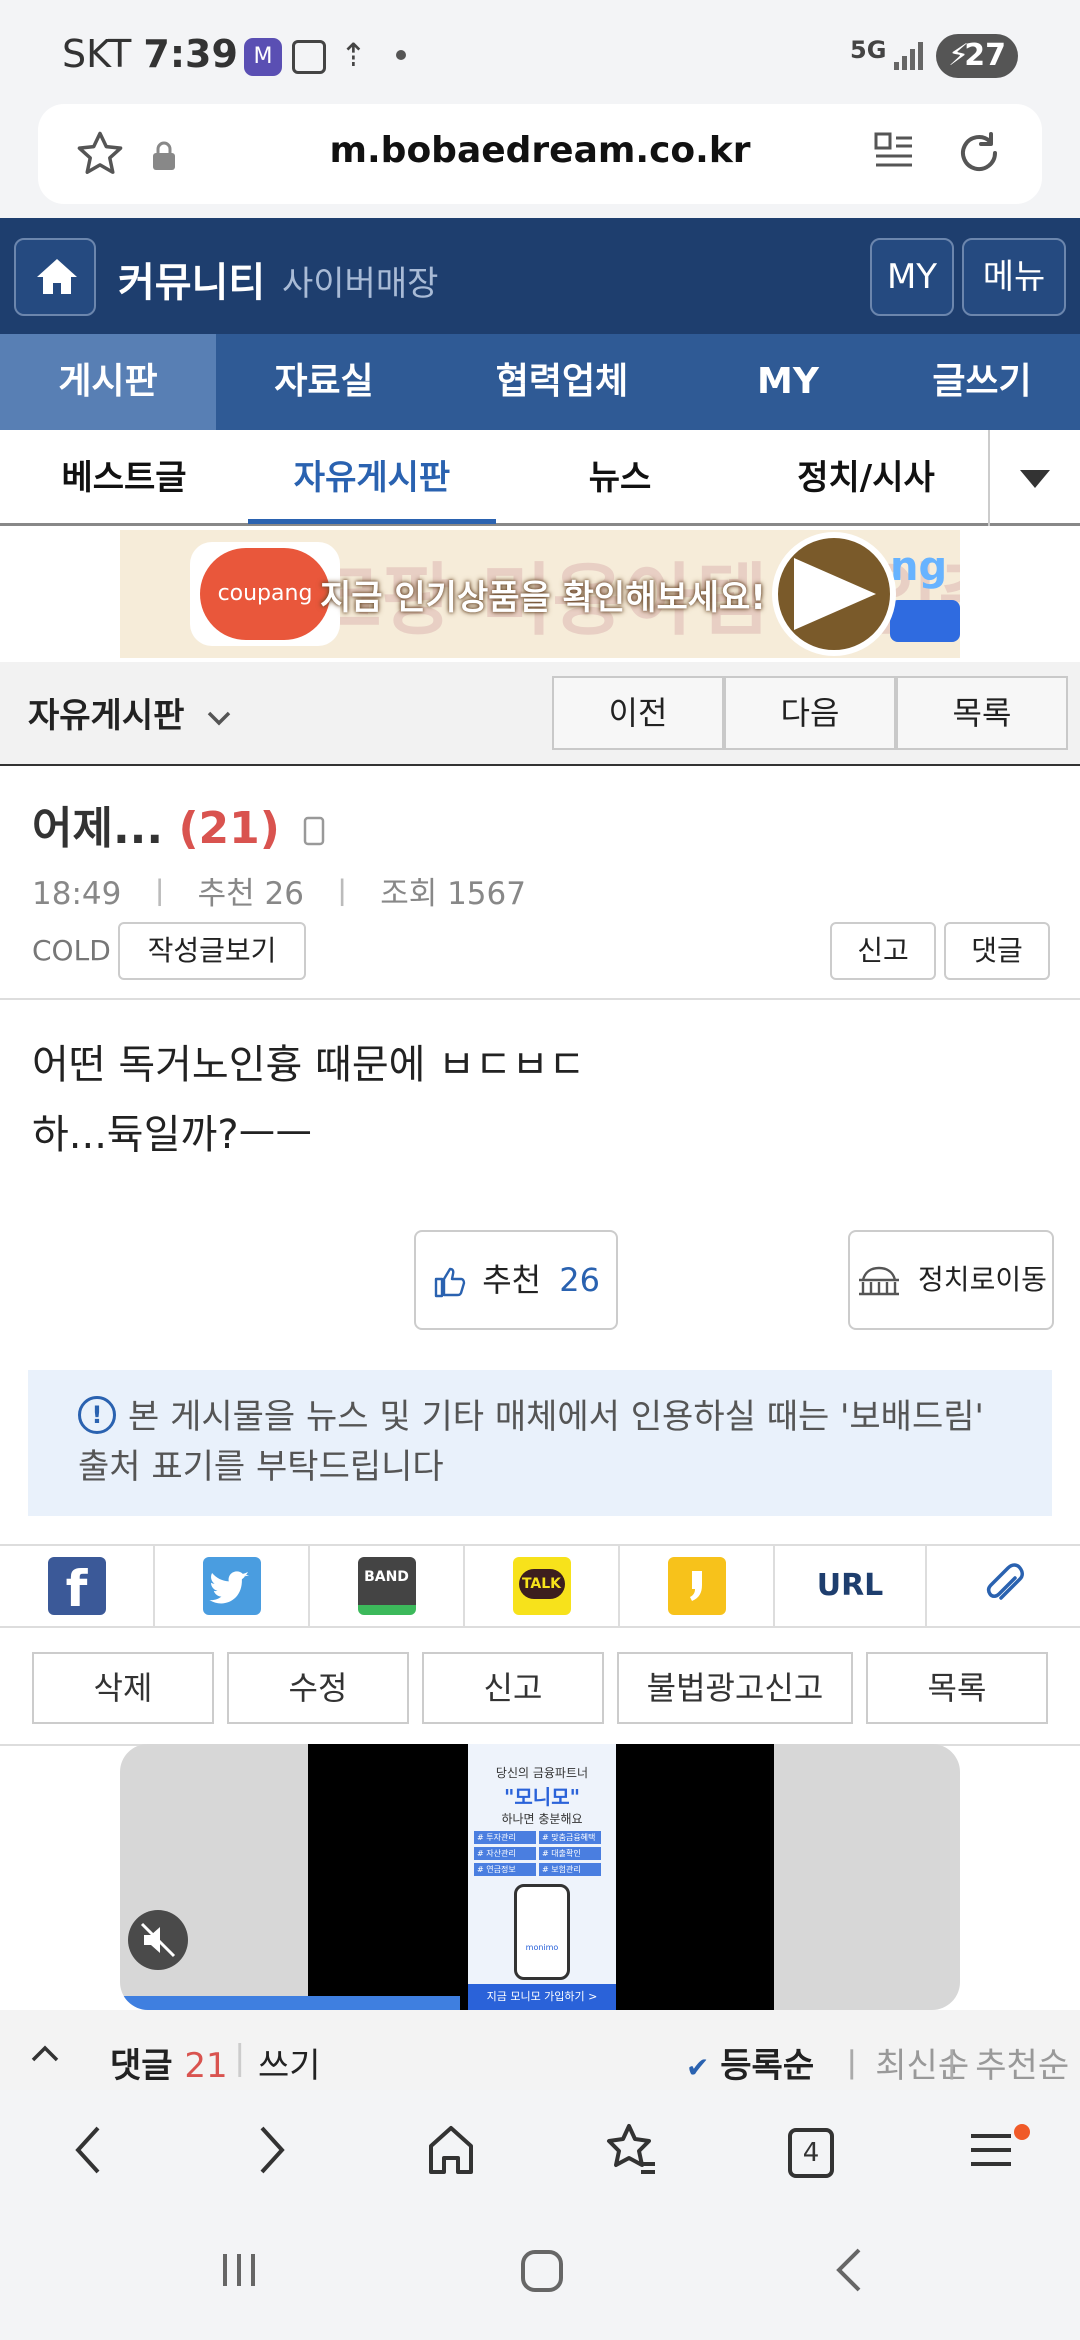  What do you see at coordinates (1034, 478) in the screenshot?
I see `sub-nav-more-button` at bounding box center [1034, 478].